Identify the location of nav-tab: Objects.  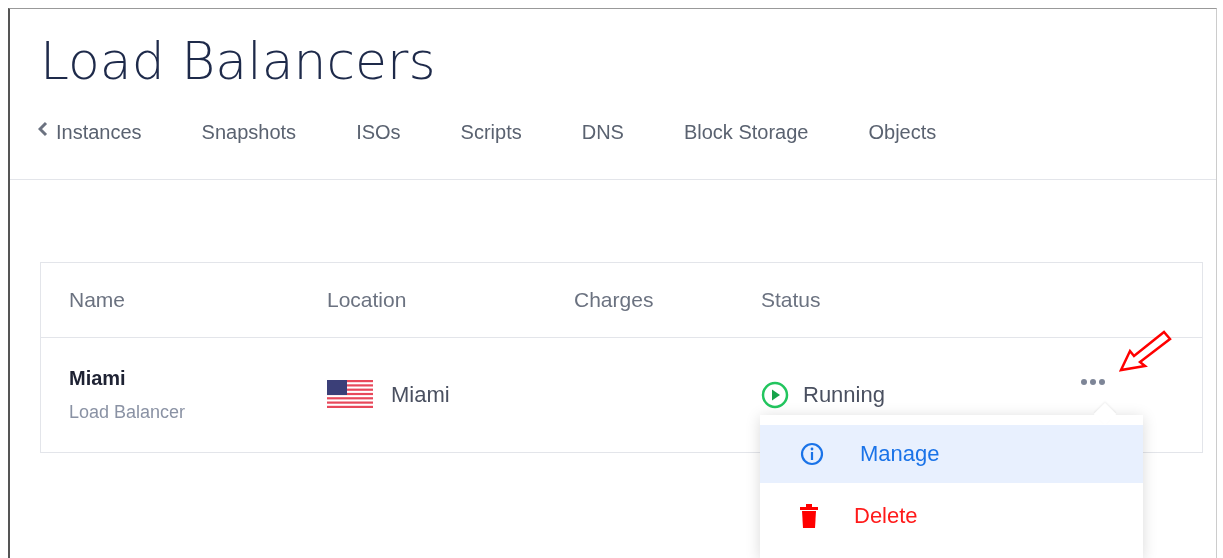
(902, 134).